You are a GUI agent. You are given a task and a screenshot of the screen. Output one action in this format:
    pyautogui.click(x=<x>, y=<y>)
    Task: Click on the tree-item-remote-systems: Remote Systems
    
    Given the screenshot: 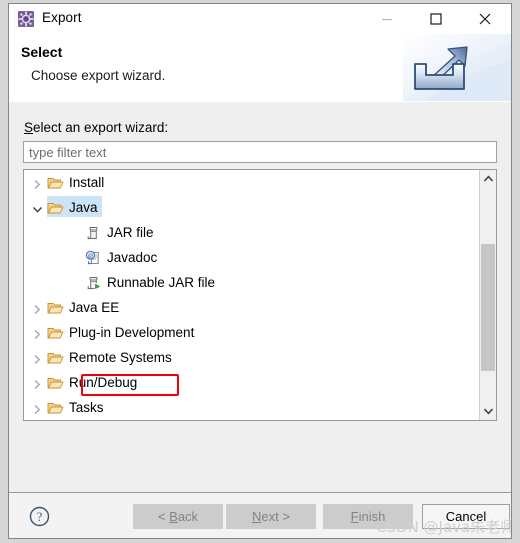 What is the action you would take?
    pyautogui.click(x=252, y=357)
    